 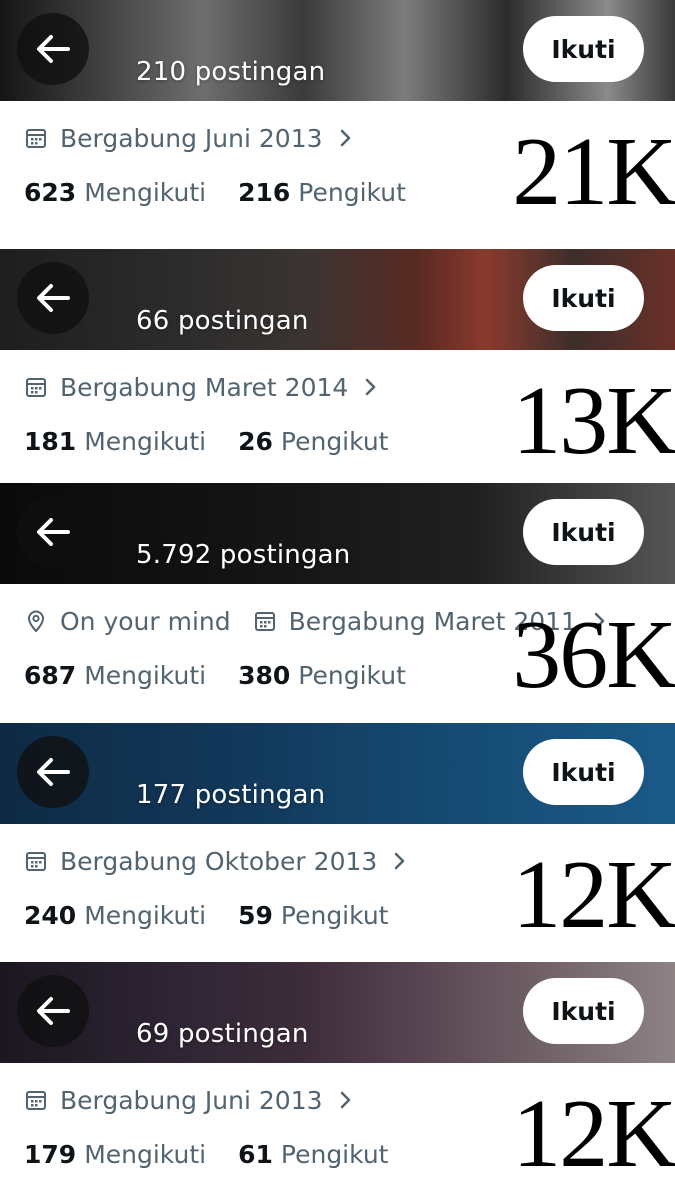 I want to click on following-count: 623, so click(x=50, y=192).